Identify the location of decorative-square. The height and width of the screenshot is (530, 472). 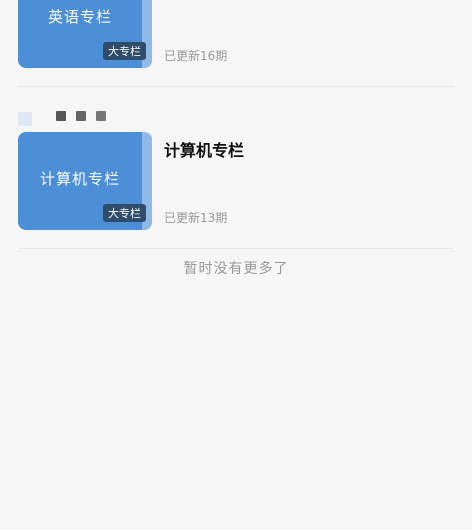
(25, 119).